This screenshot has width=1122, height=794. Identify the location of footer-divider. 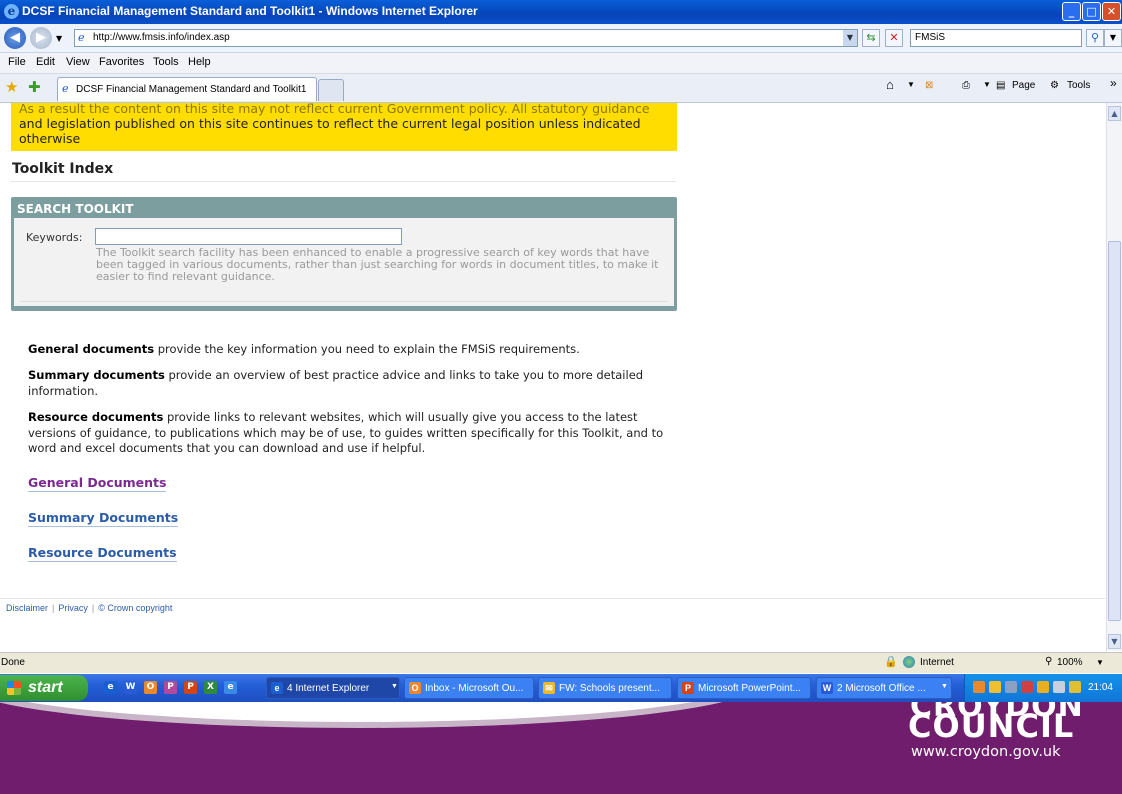
(553, 598).